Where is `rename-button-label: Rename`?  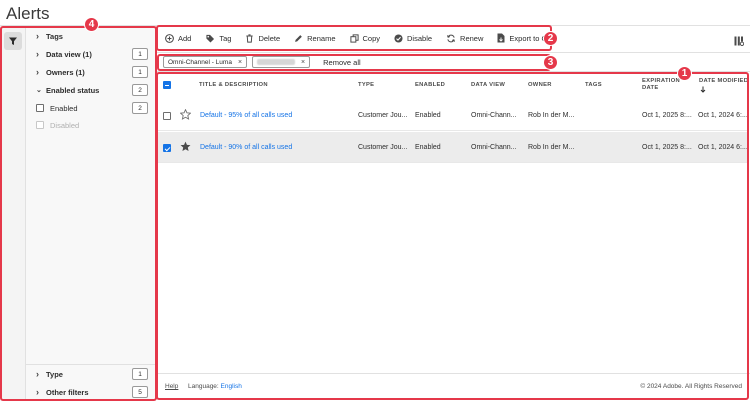
rename-button-label: Rename is located at coordinates (321, 38).